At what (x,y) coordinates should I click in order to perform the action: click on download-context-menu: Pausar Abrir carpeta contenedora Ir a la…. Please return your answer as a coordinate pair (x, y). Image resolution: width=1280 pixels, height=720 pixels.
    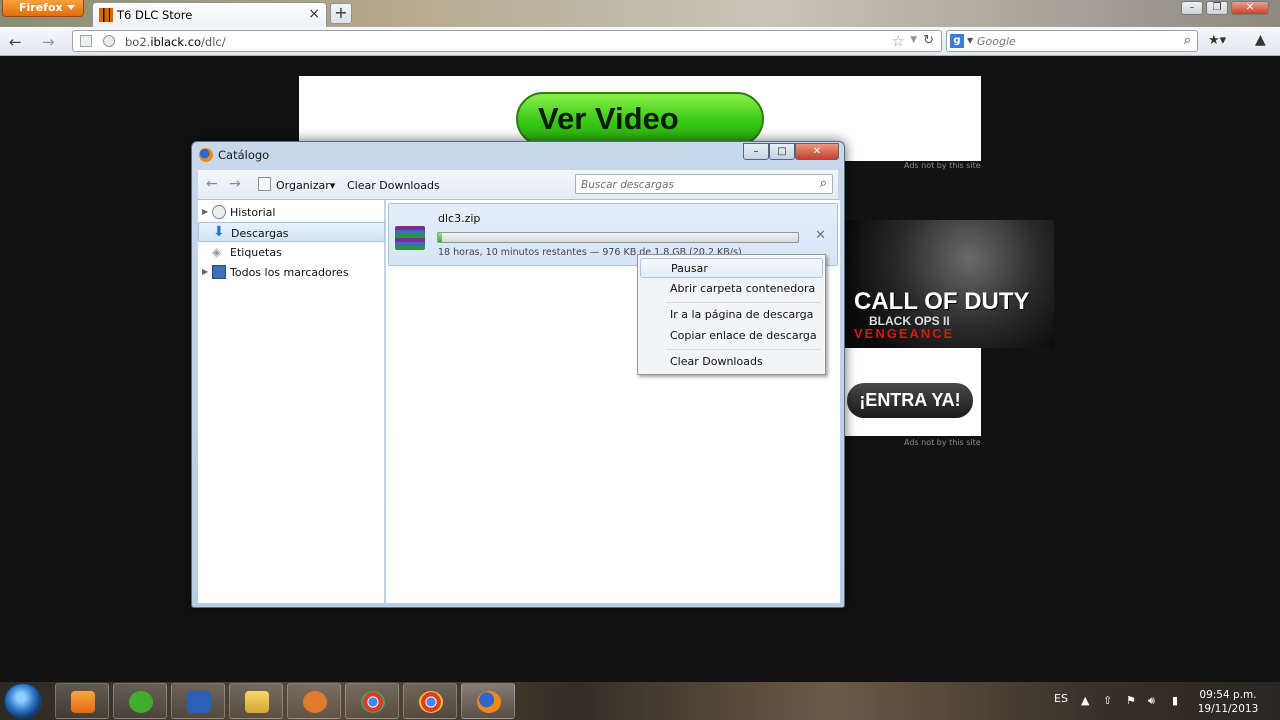
    Looking at the image, I should click on (731, 314).